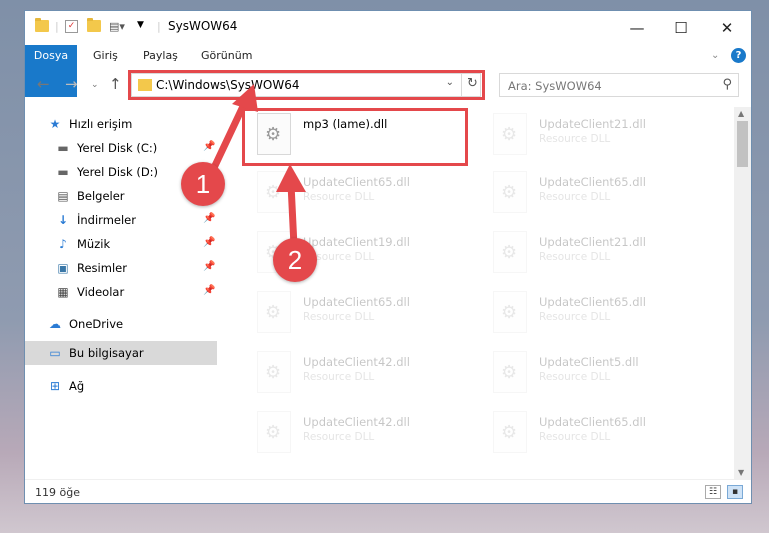 This screenshot has width=769, height=533. What do you see at coordinates (295, 260) in the screenshot?
I see `callout-badge-2: 2` at bounding box center [295, 260].